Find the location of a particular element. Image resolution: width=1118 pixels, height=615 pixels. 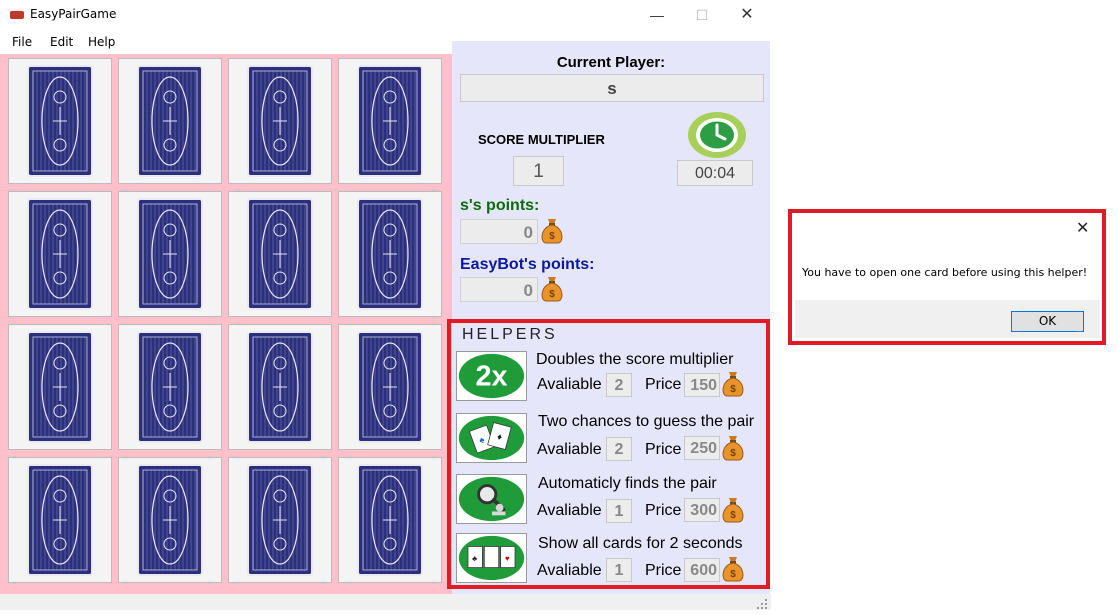

helper-desc: Doubles the score multiplier is located at coordinates (635, 359).